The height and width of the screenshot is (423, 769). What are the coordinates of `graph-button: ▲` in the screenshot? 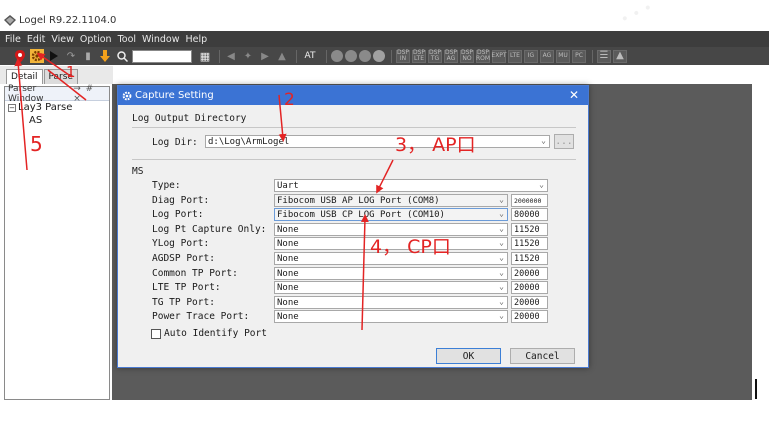 It's located at (620, 56).